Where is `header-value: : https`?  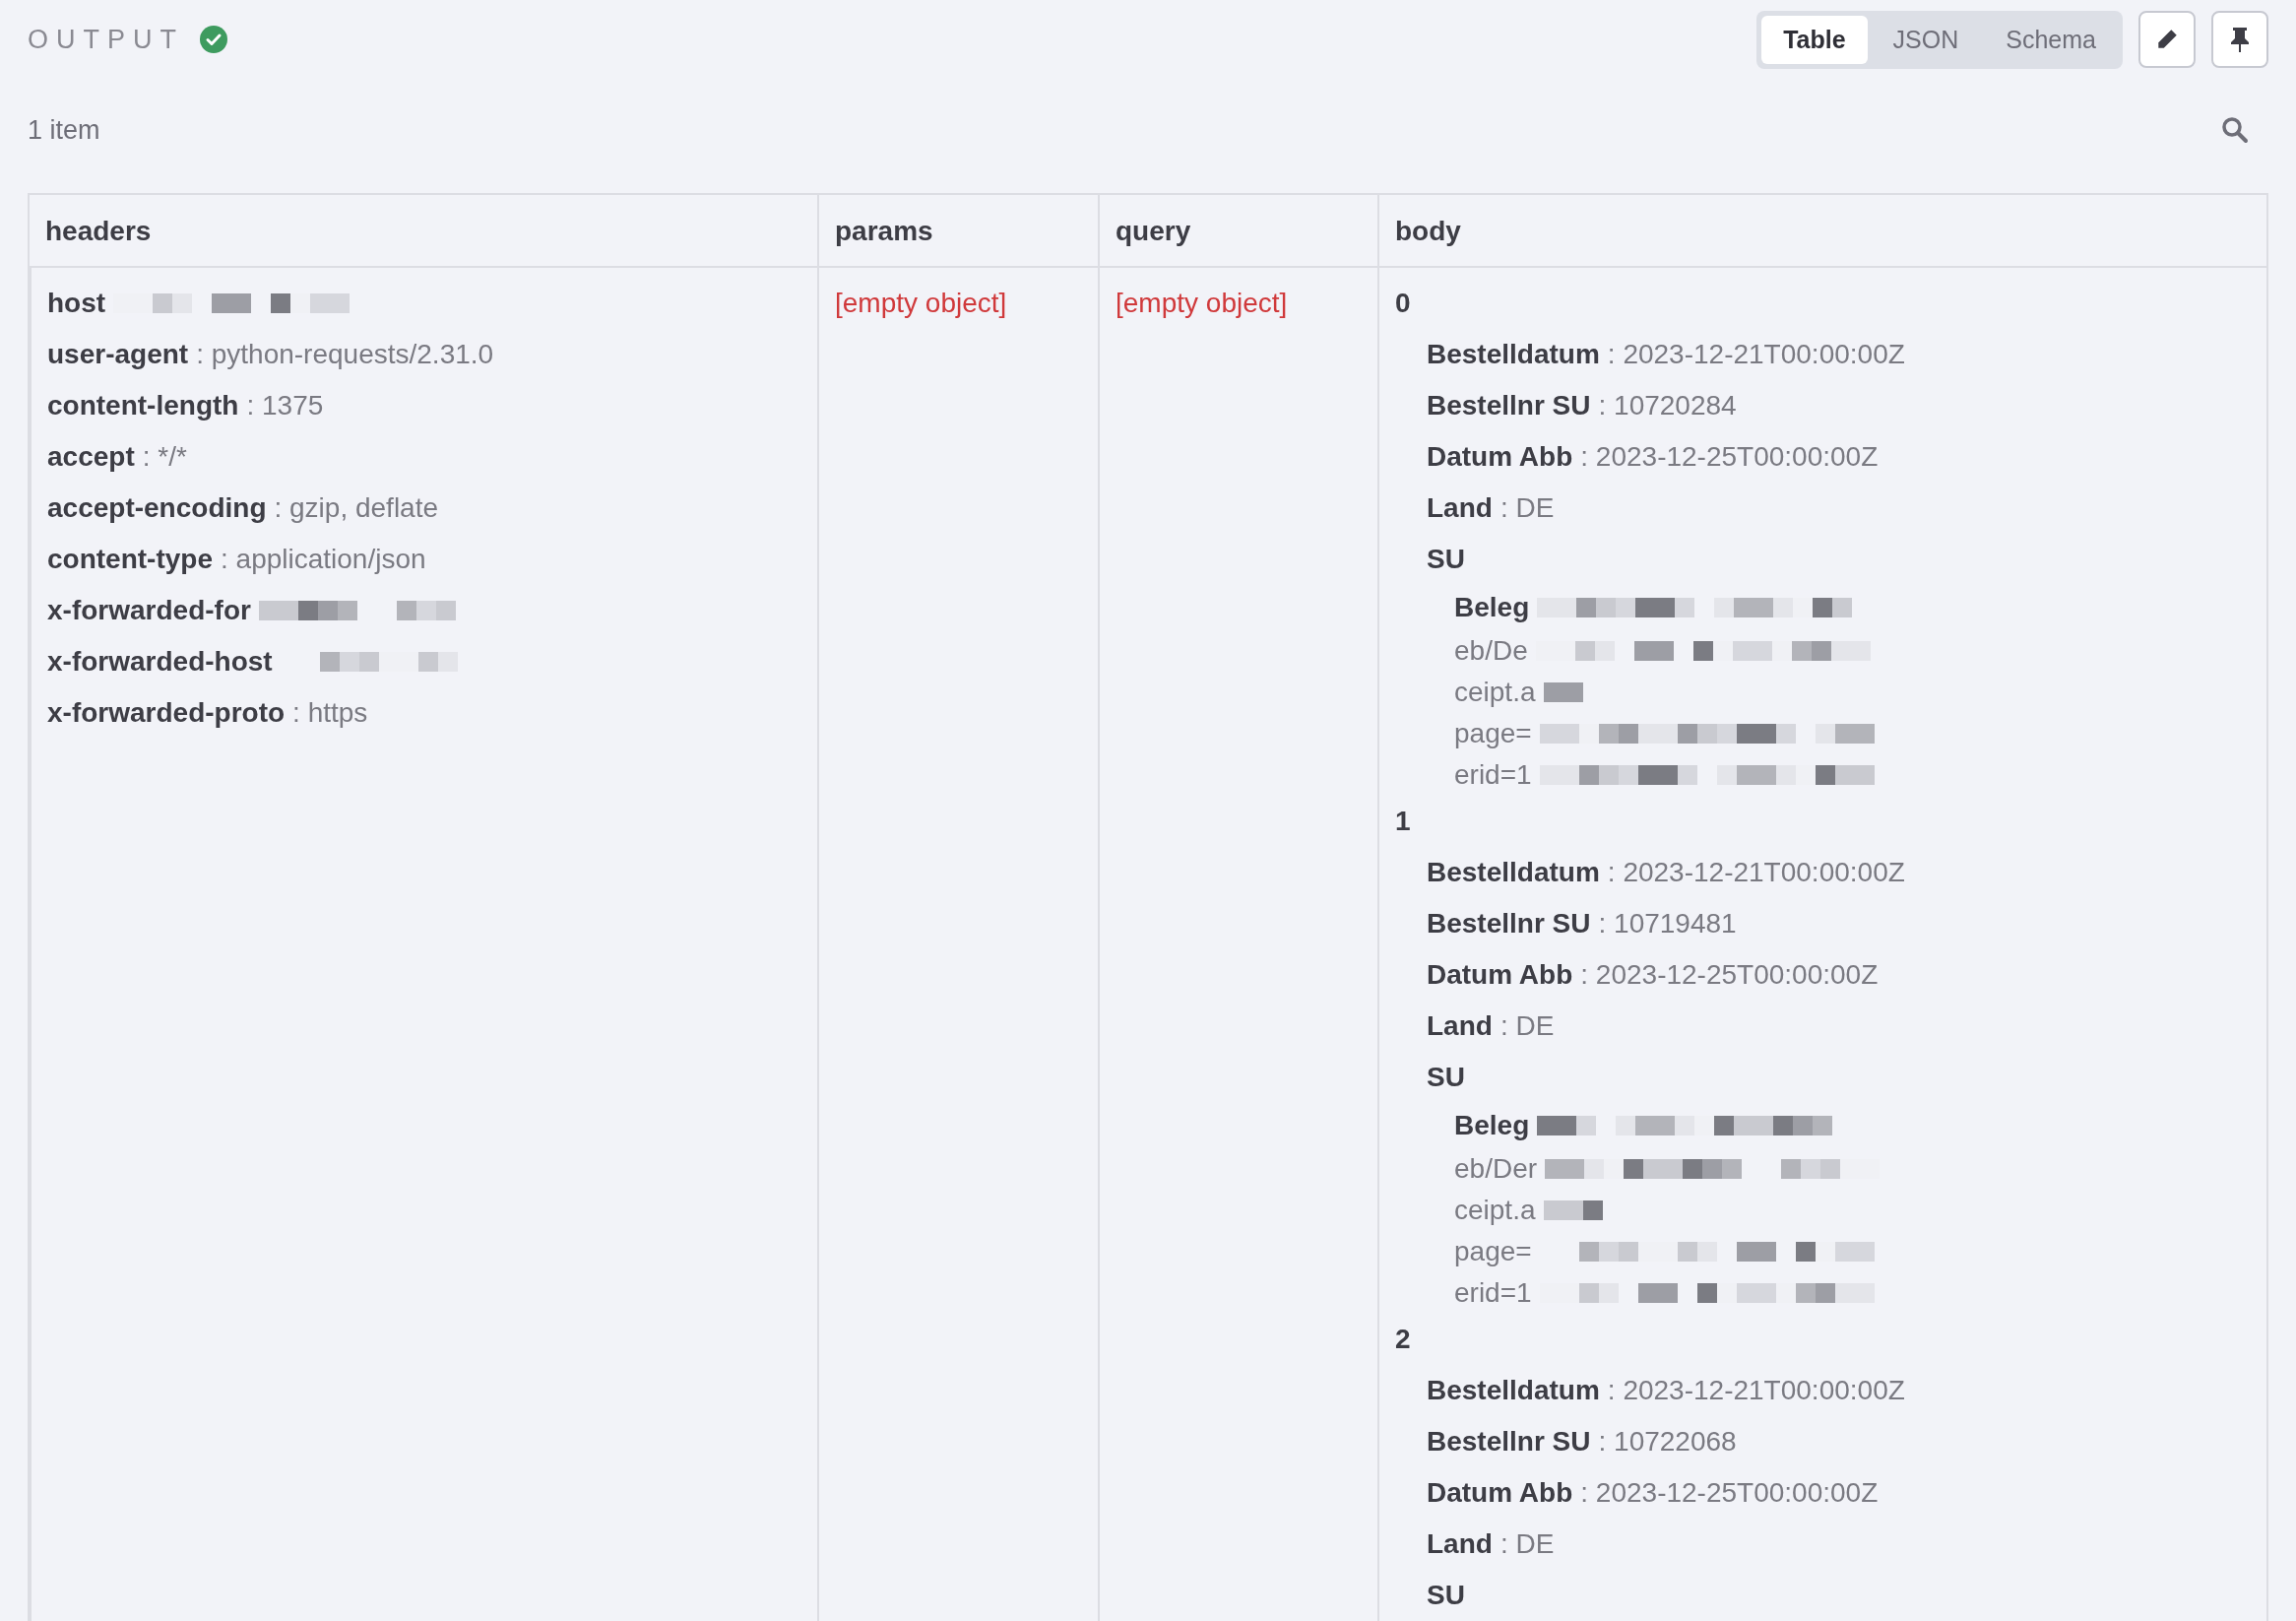
header-value: : https is located at coordinates (330, 713).